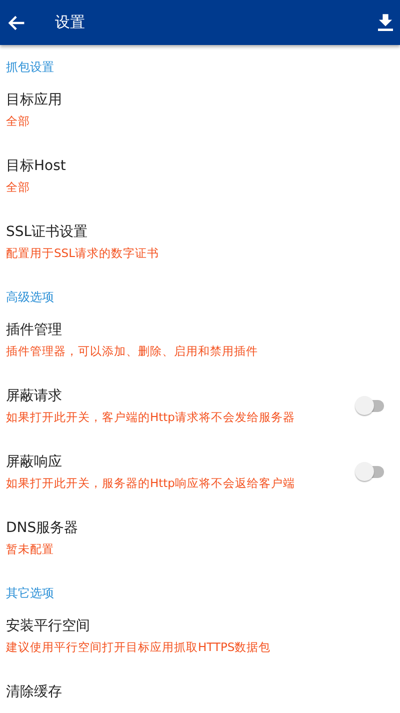 The image size is (400, 713). Describe the element at coordinates (34, 396) in the screenshot. I see `item-title: 屏蔽请求` at that location.